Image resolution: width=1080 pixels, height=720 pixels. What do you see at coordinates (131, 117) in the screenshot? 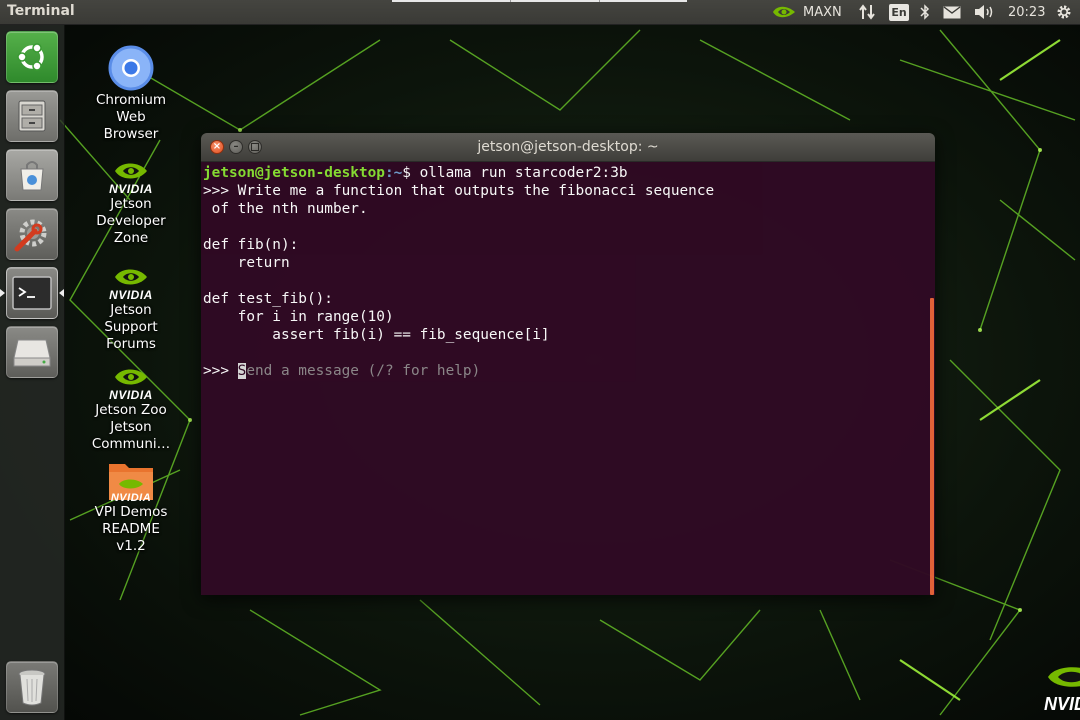
I see `desktop-icon-label: Chromium Web Browser` at bounding box center [131, 117].